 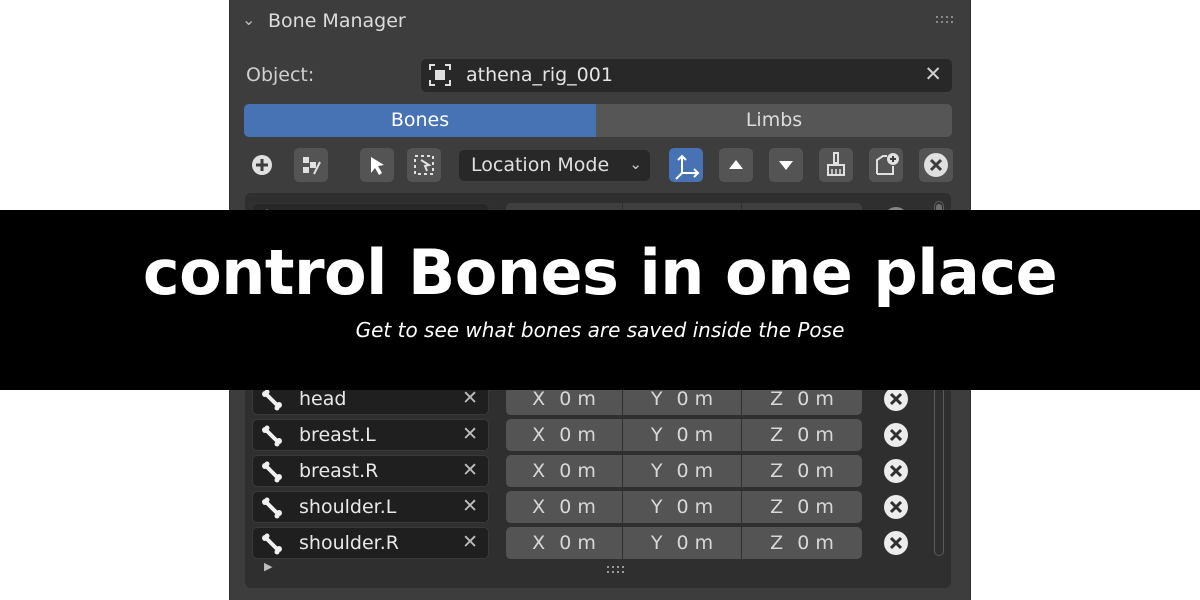 I want to click on expand-triangle-icon: ▶, so click(x=268, y=566).